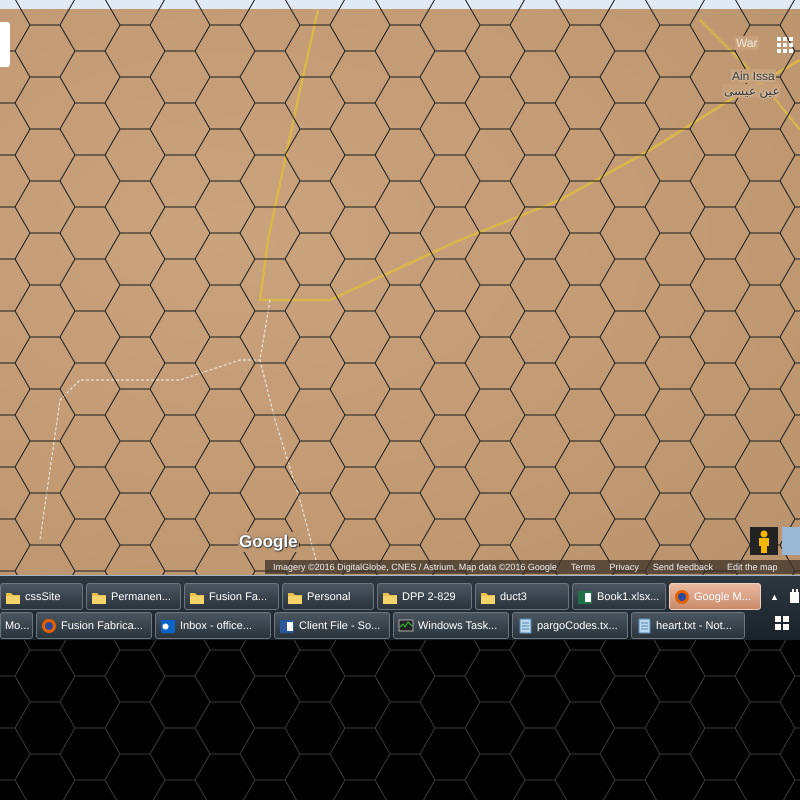  I want to click on taskbar-button: duct3, so click(522, 596).